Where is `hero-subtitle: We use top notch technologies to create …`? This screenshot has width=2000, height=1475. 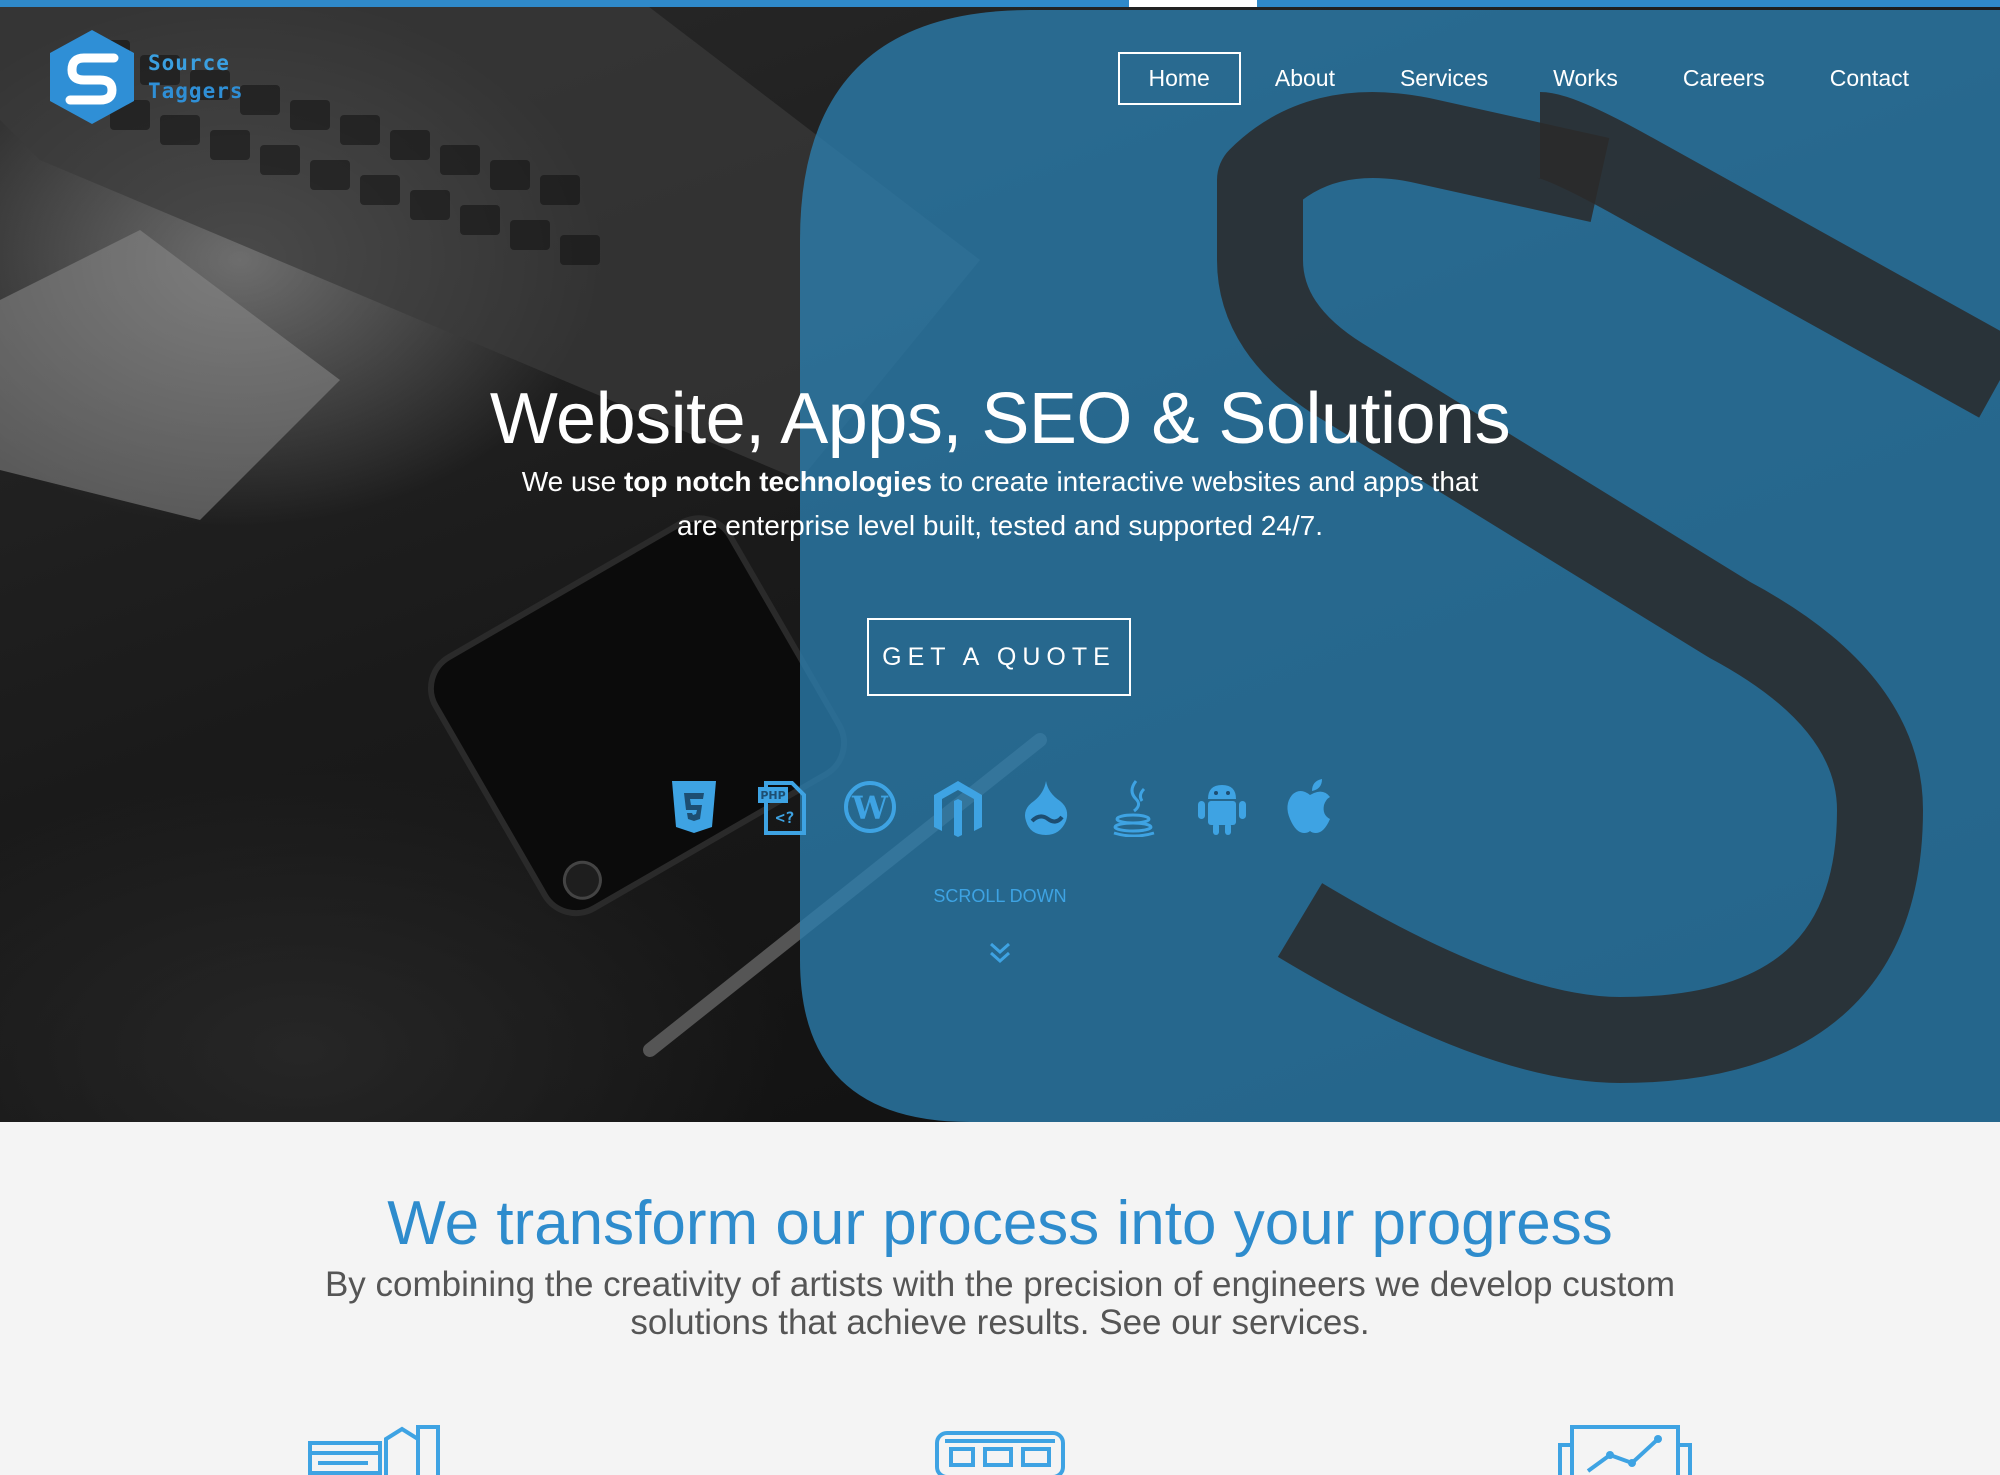
hero-subtitle: We use top notch technologies to create … is located at coordinates (1000, 504).